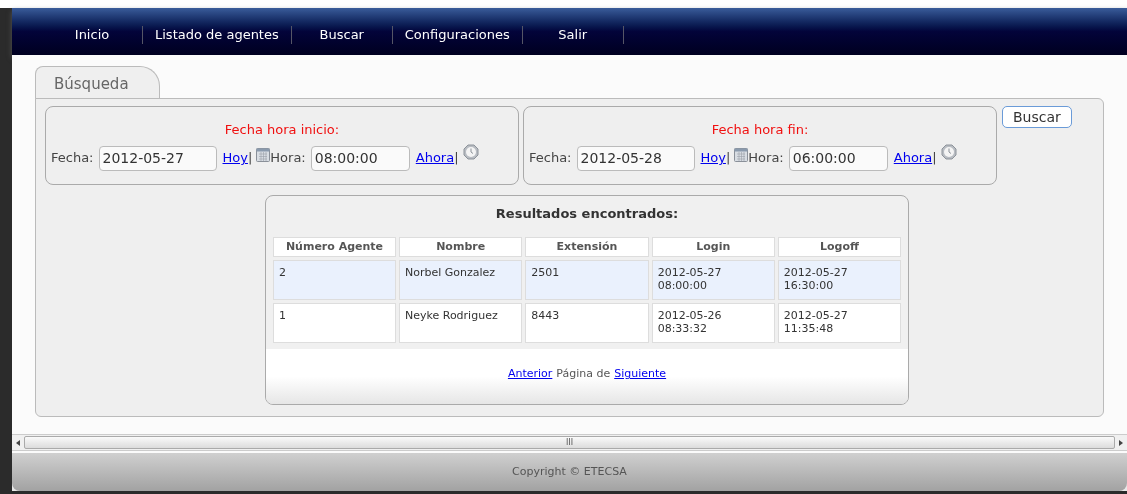  I want to click on next-link: Siguiente, so click(640, 374).